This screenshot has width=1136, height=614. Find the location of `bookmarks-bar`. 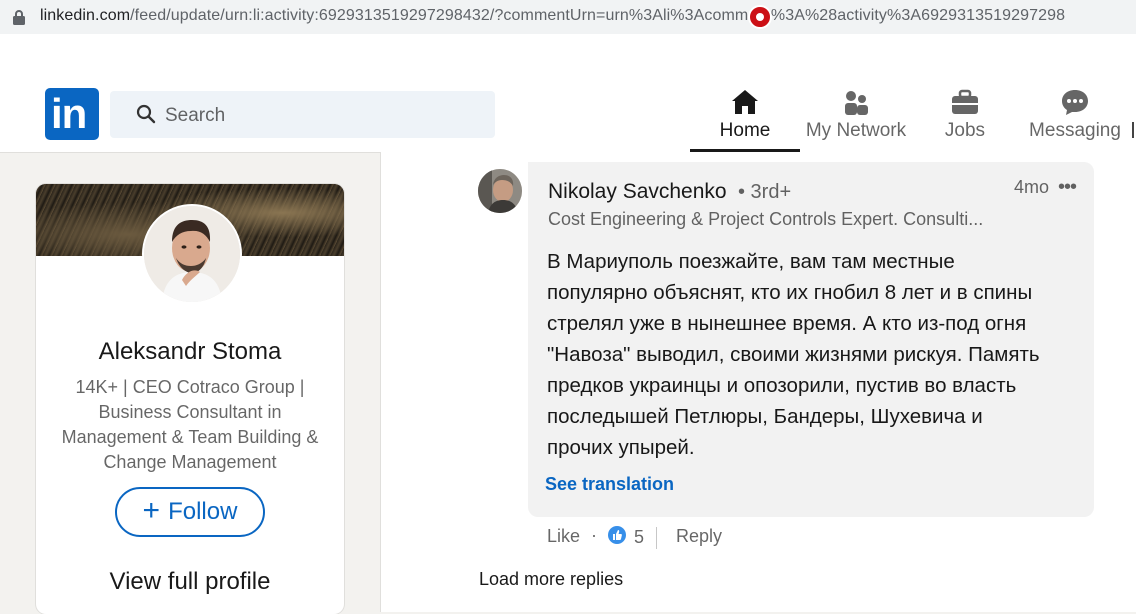

bookmarks-bar is located at coordinates (568, 56).